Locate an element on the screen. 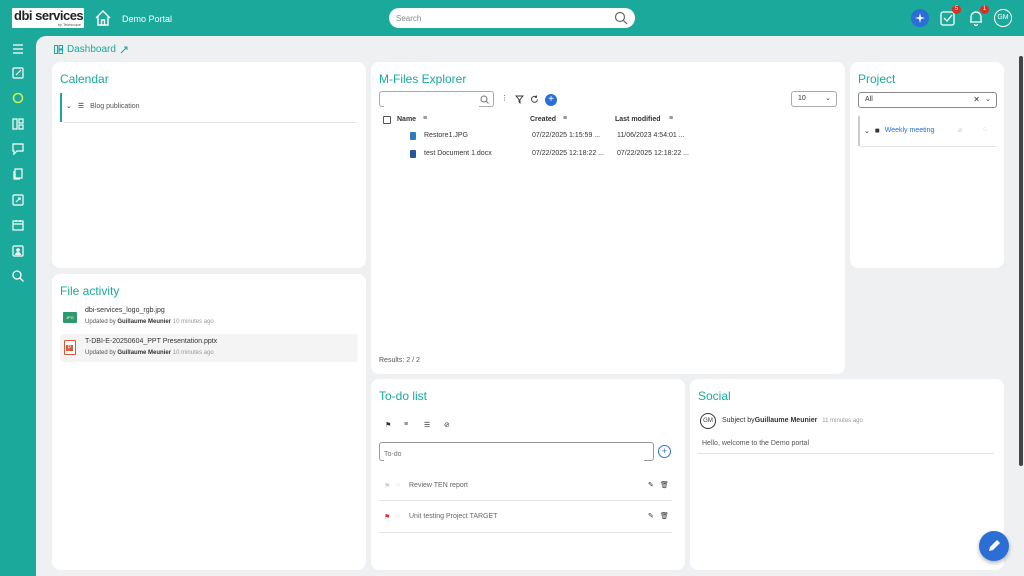  calendar-item-label: Blog publication is located at coordinates (115, 106).